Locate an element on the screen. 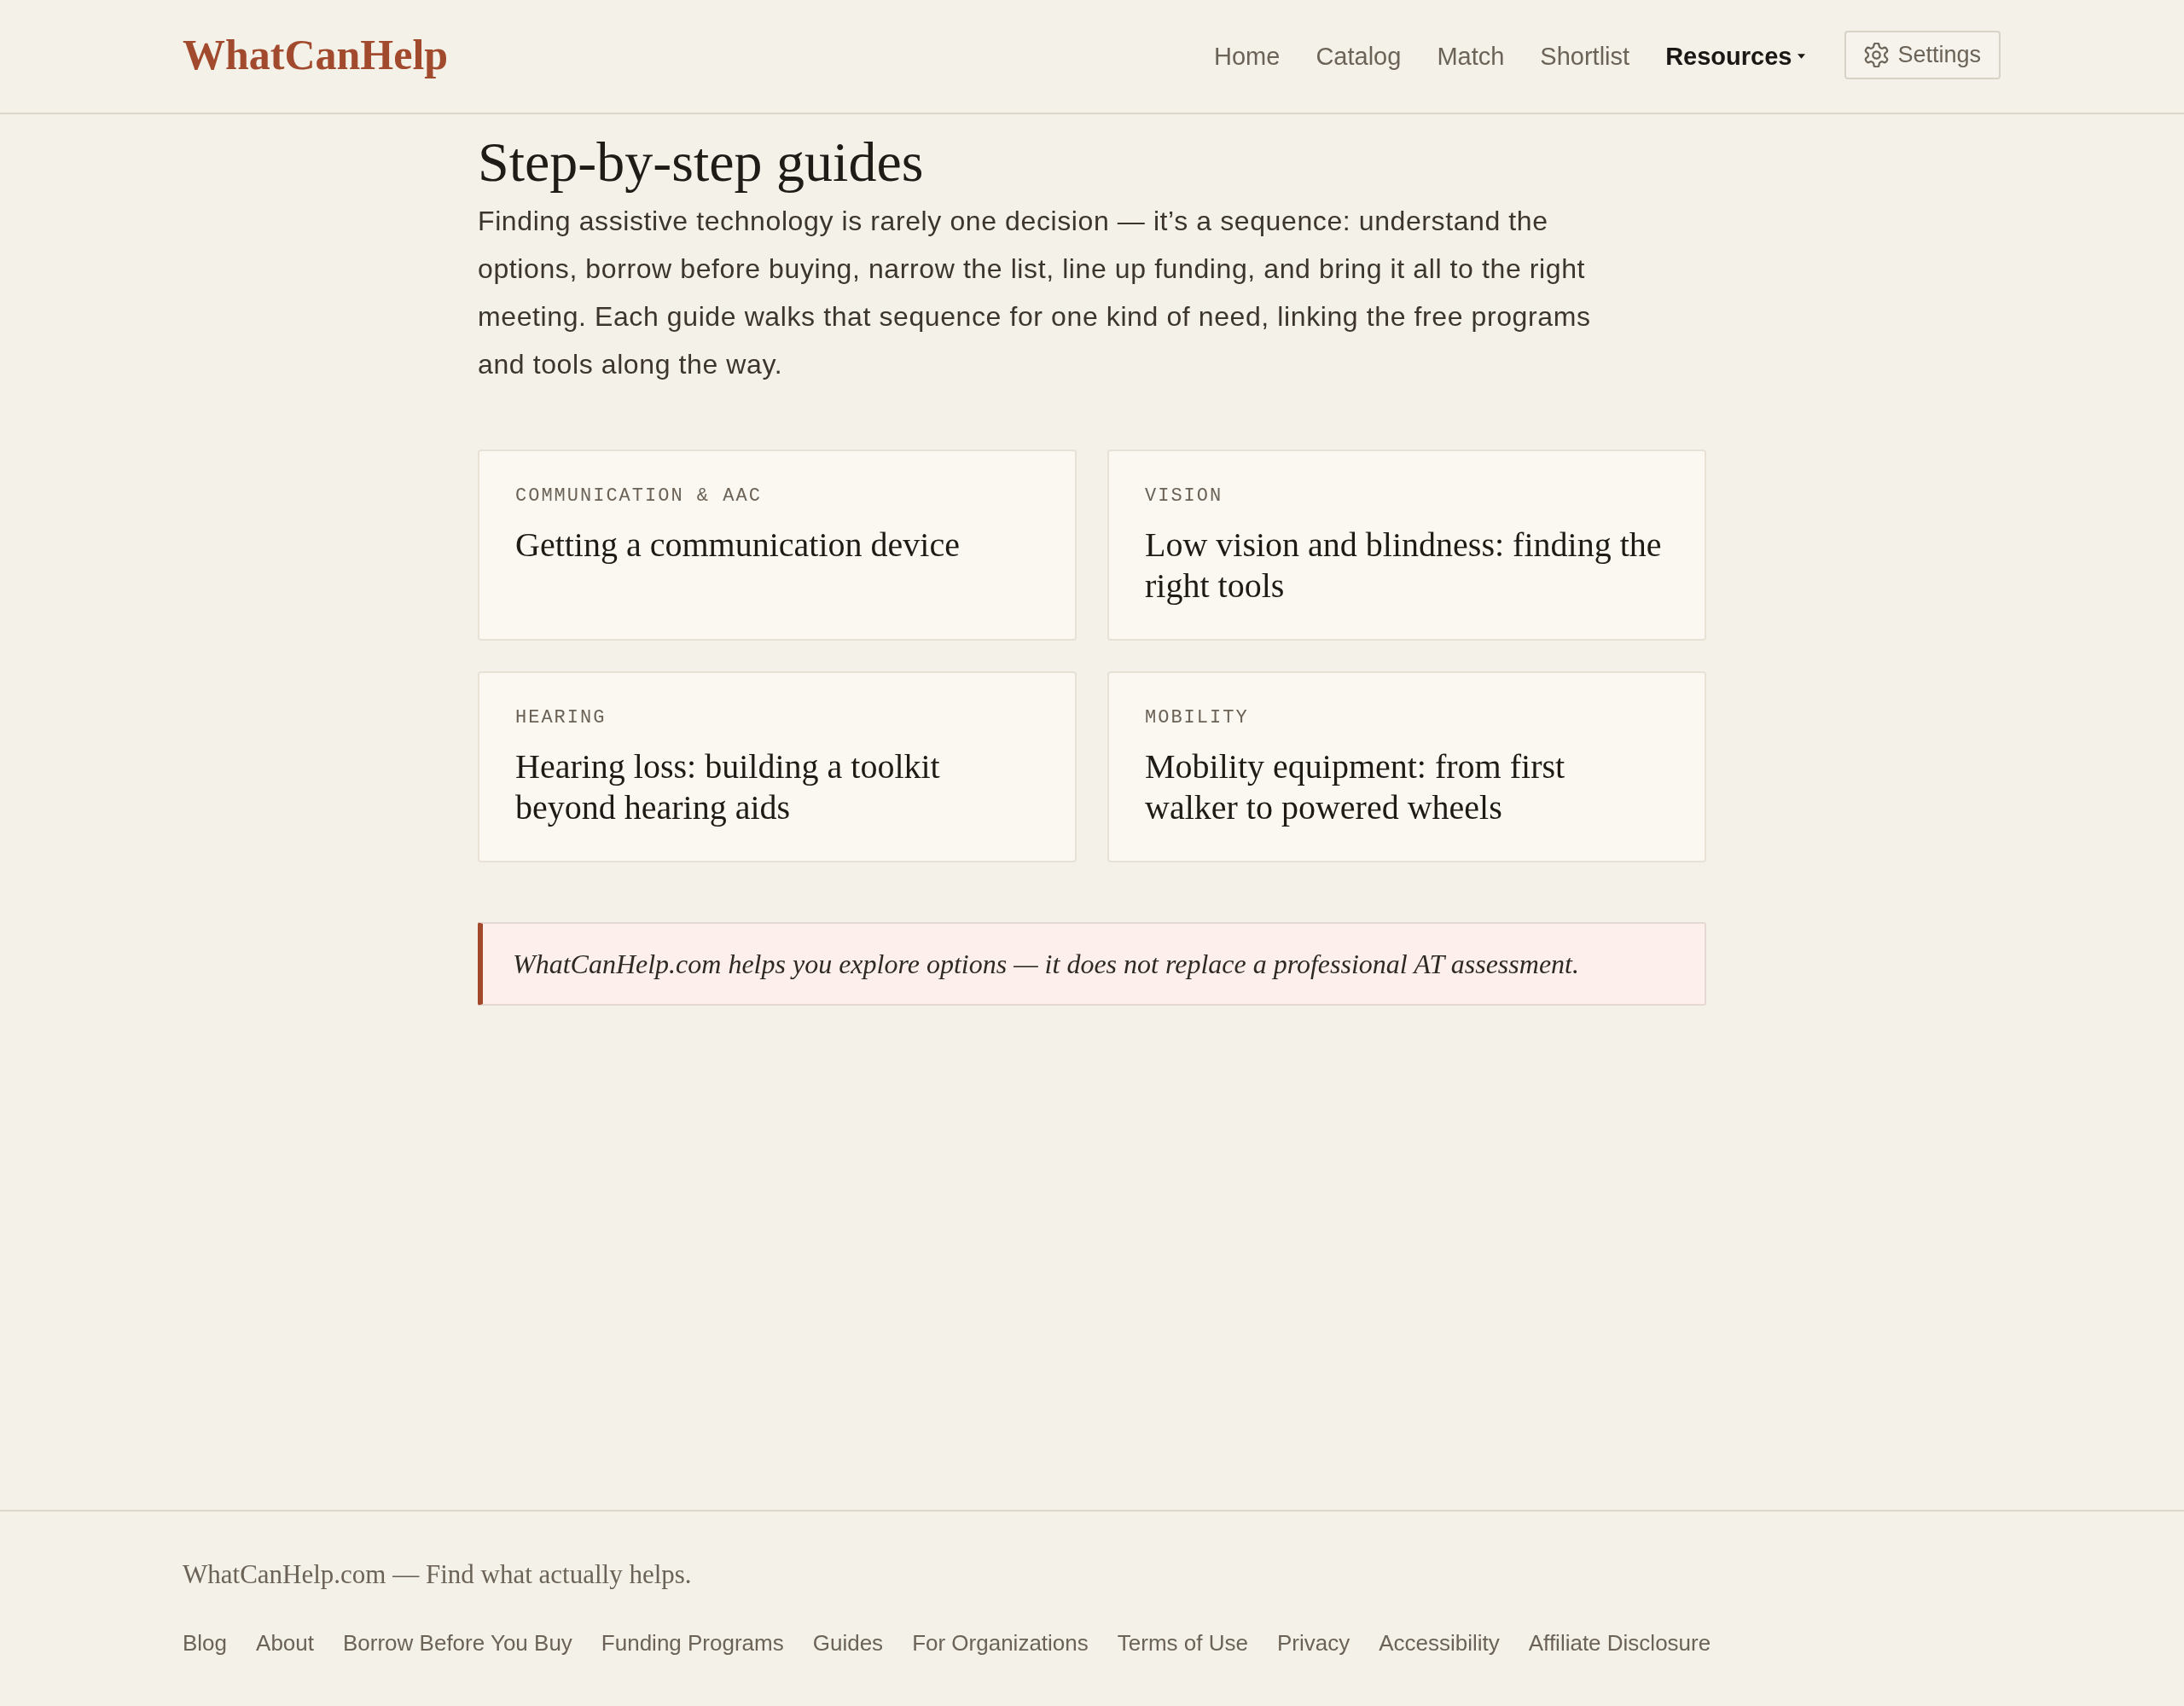 This screenshot has height=1706, width=2184. footer-link: Terms of Use is located at coordinates (1182, 1643).